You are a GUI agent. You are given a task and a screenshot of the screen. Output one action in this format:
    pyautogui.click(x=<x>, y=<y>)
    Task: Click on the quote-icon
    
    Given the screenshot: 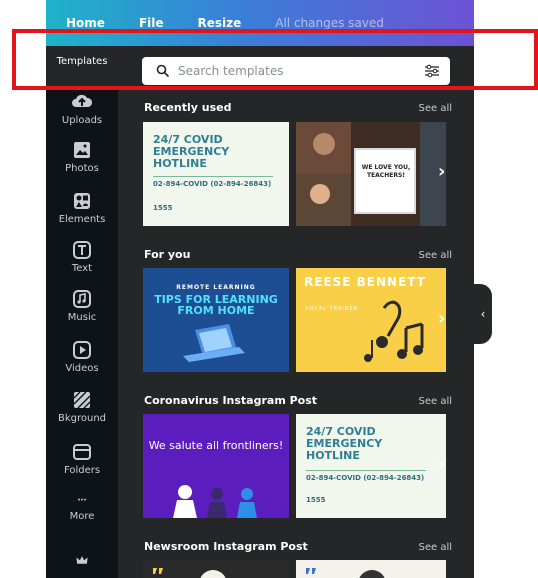 What is the action you would take?
    pyautogui.click(x=189, y=573)
    